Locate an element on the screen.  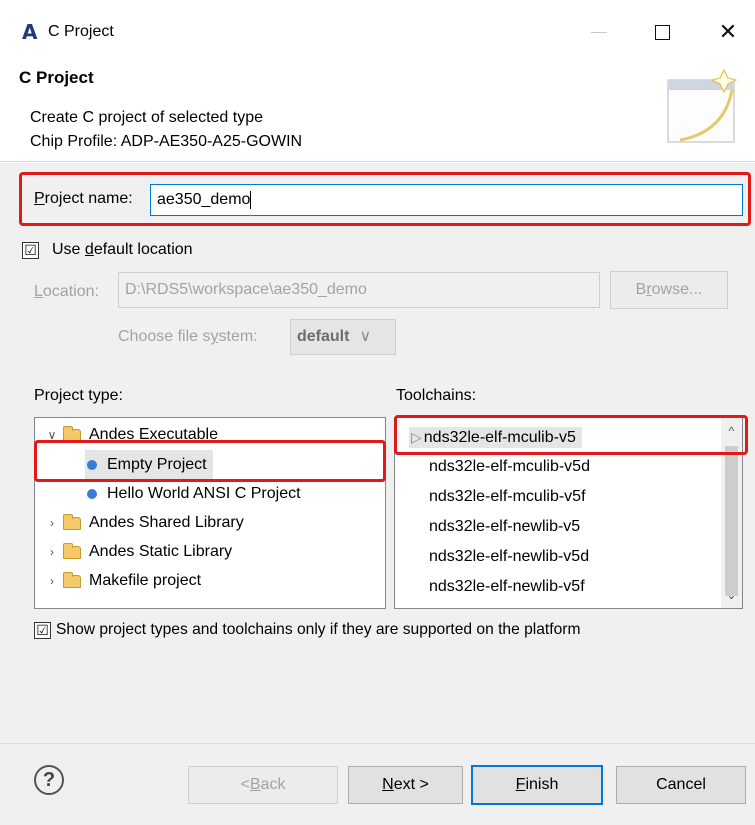
tree-item-andes-shared-library: › Andes Shared Library is located at coordinates (144, 523).